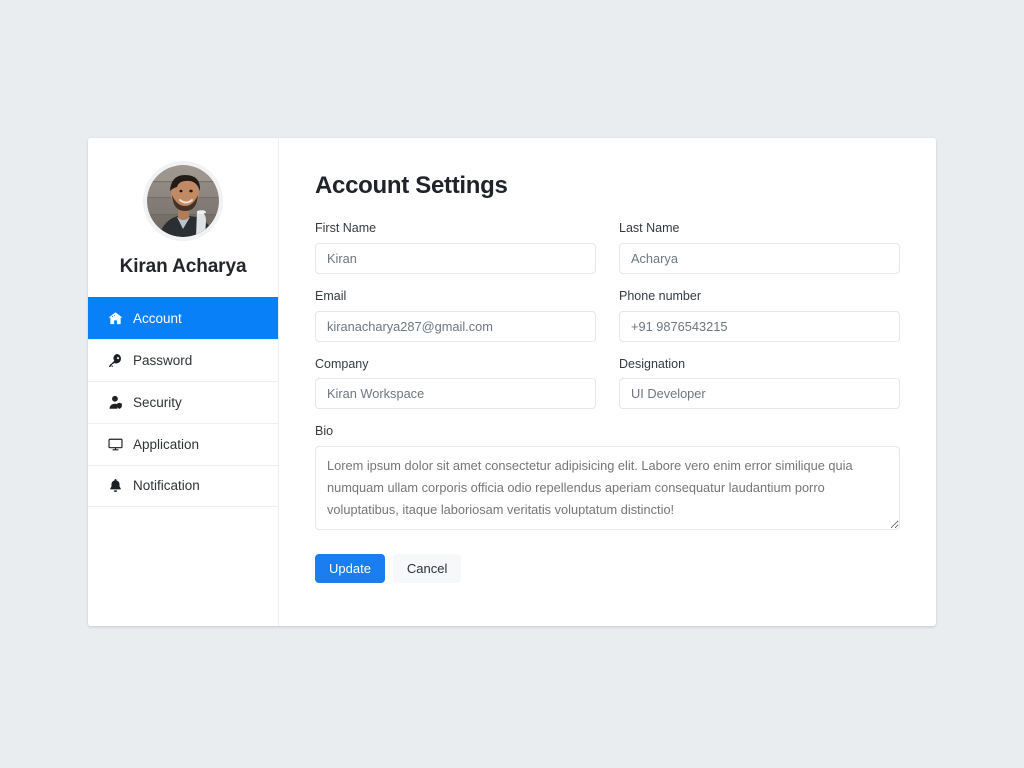  What do you see at coordinates (350, 568) in the screenshot?
I see `update-button: Update` at bounding box center [350, 568].